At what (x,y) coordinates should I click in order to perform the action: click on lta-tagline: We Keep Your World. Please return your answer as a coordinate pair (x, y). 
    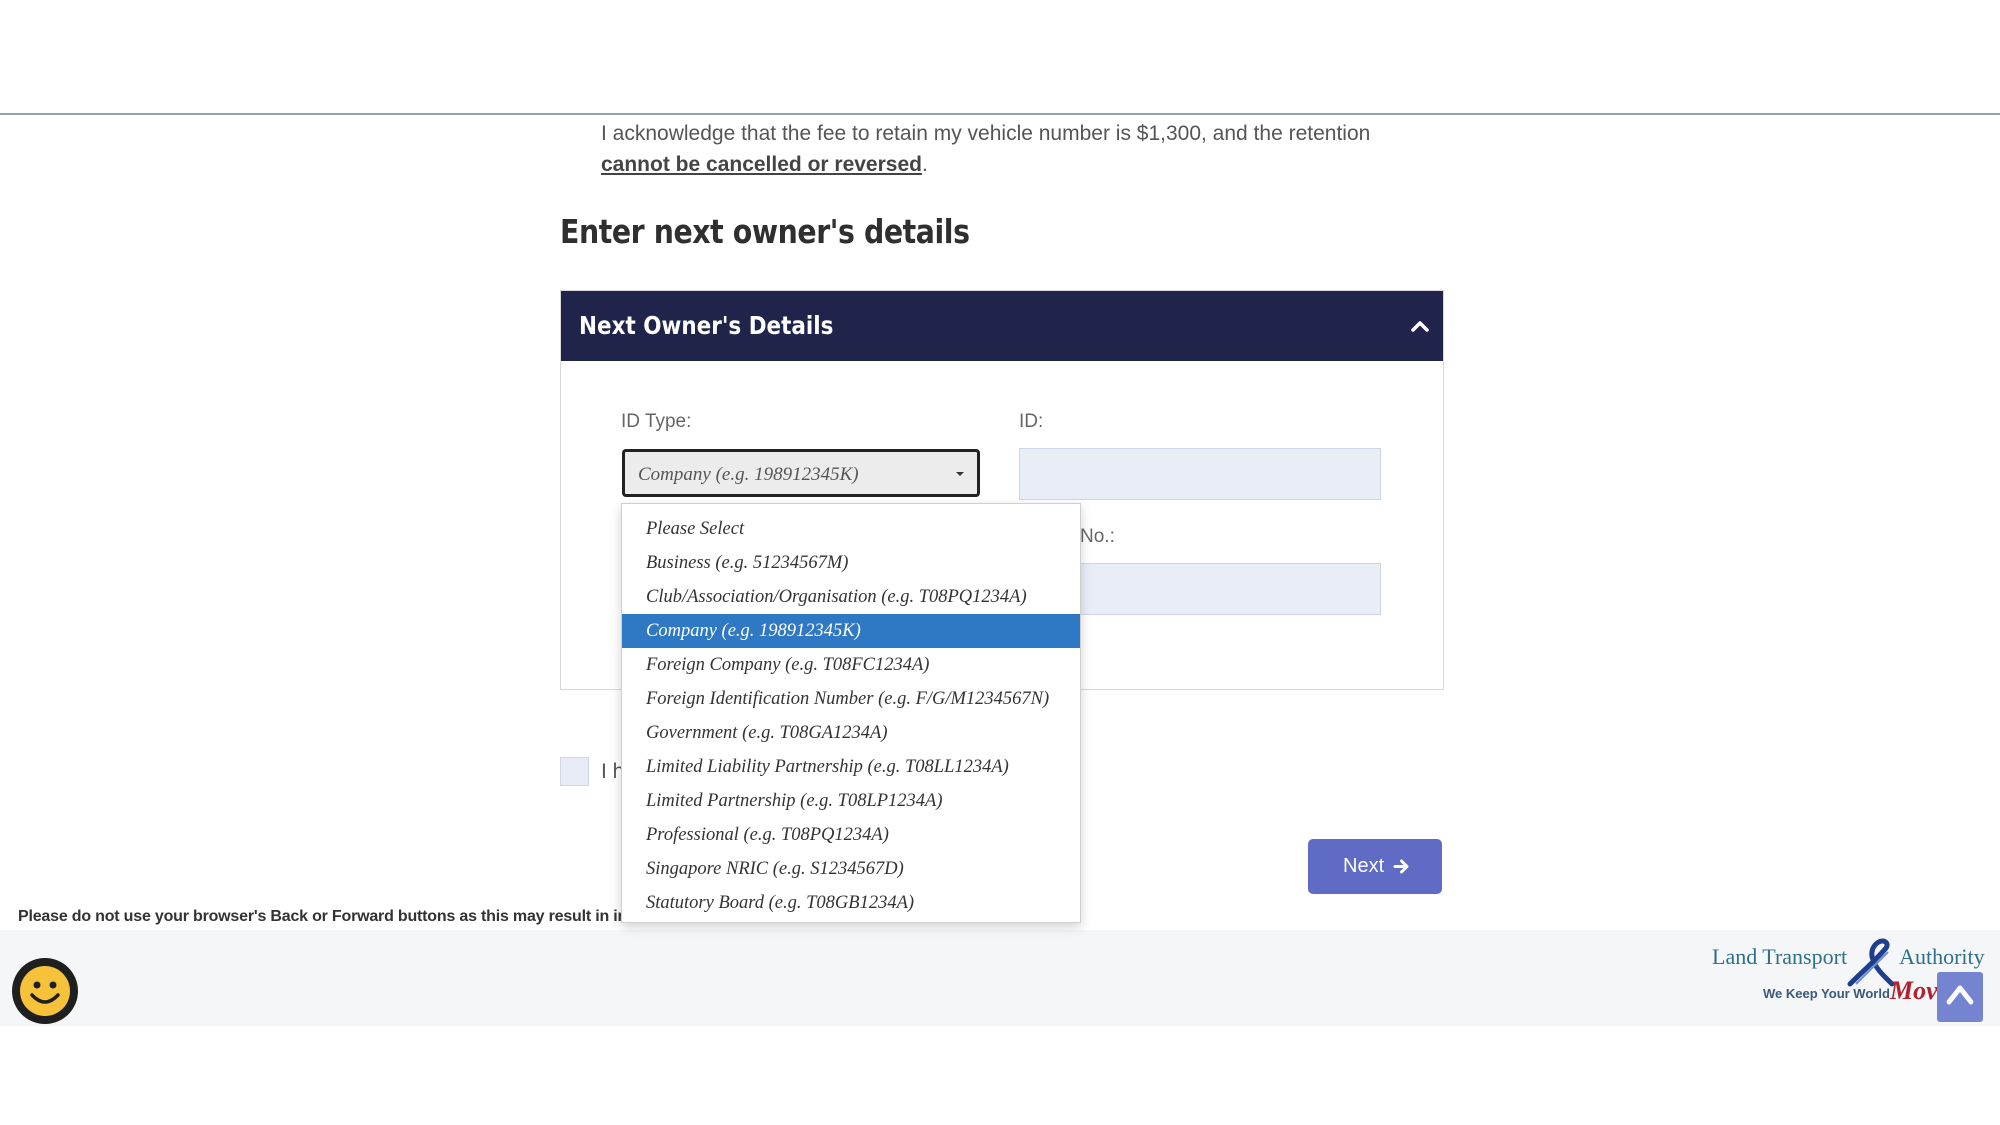
    Looking at the image, I should click on (1826, 993).